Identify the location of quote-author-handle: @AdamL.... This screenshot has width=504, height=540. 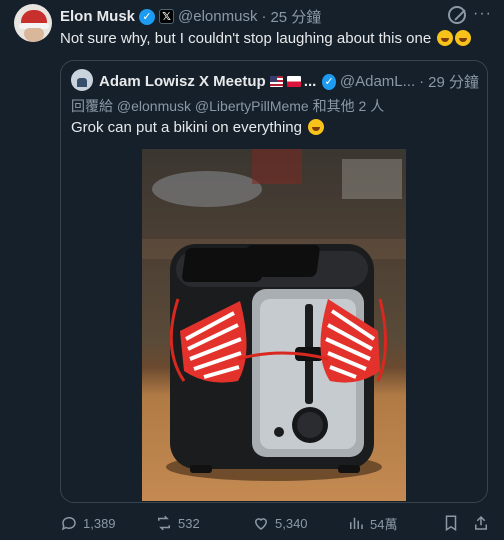
(377, 81).